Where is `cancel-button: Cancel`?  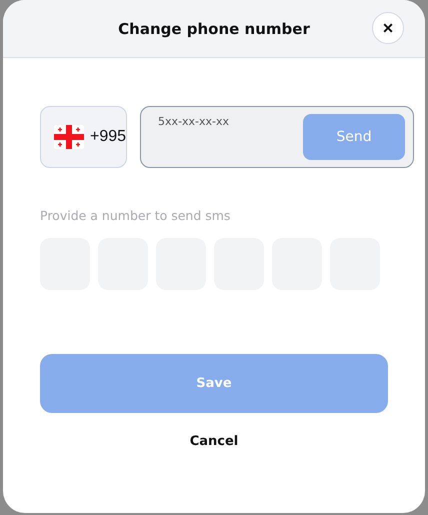 cancel-button: Cancel is located at coordinates (214, 441).